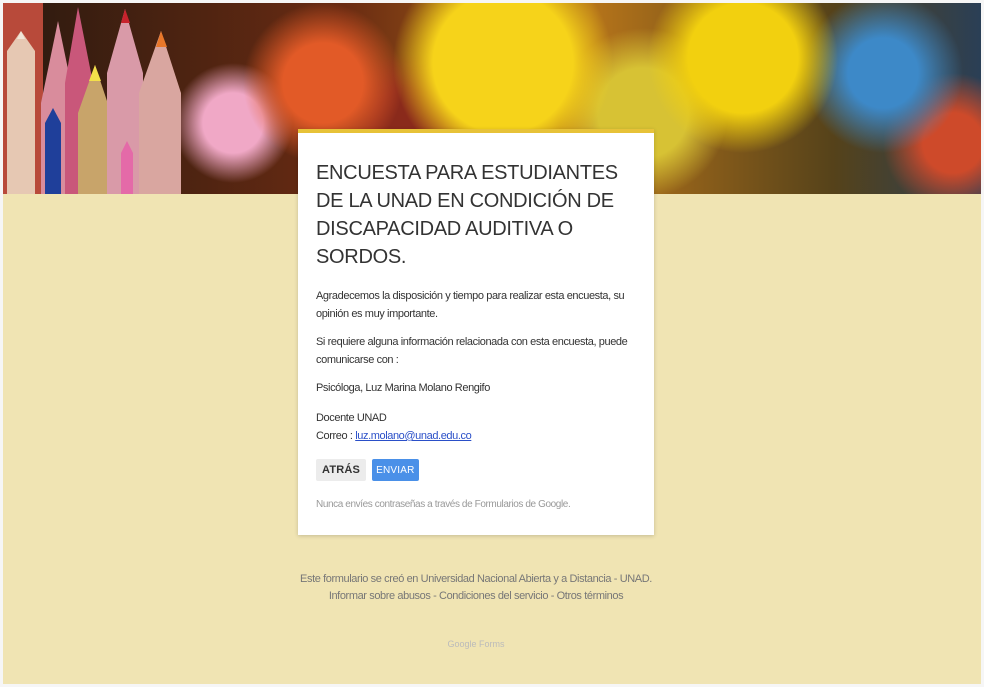 The width and height of the screenshot is (984, 687). I want to click on other-terms-link: Otros términos, so click(590, 596).